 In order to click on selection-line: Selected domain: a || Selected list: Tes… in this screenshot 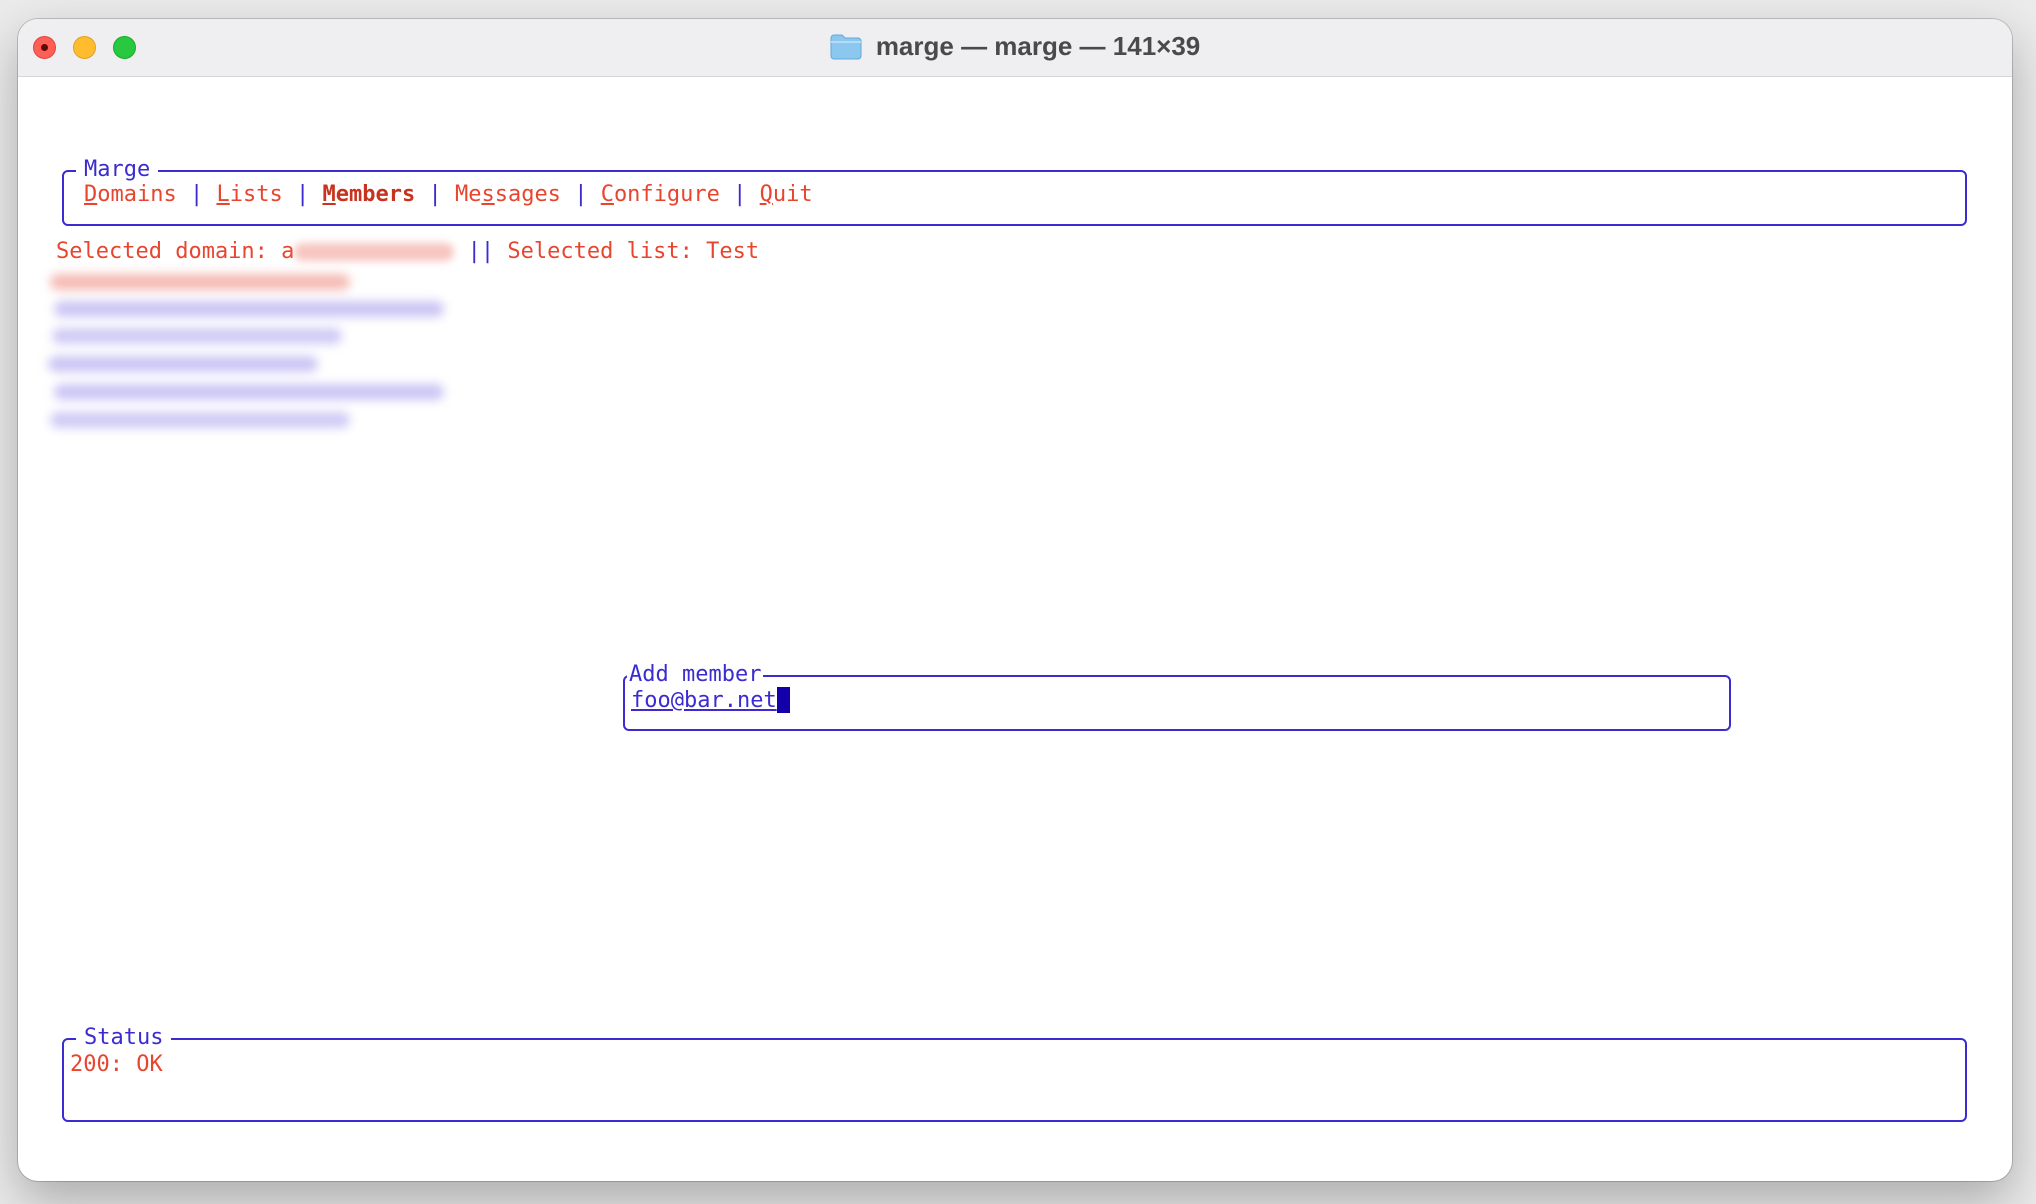, I will do `click(407, 252)`.